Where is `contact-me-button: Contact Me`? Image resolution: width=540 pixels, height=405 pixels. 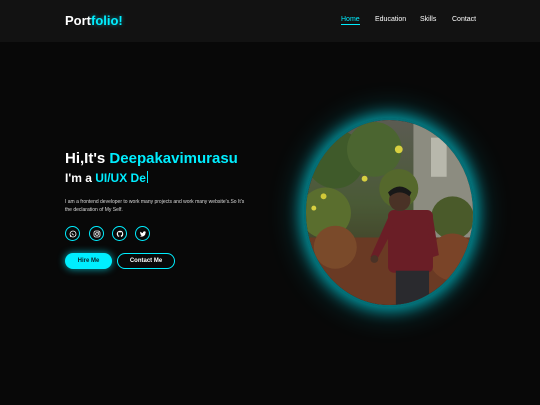
contact-me-button: Contact Me is located at coordinates (146, 261).